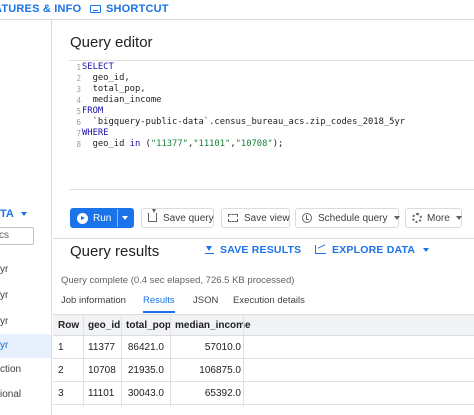  I want to click on column-header-median-income: median_income, so click(213, 325).